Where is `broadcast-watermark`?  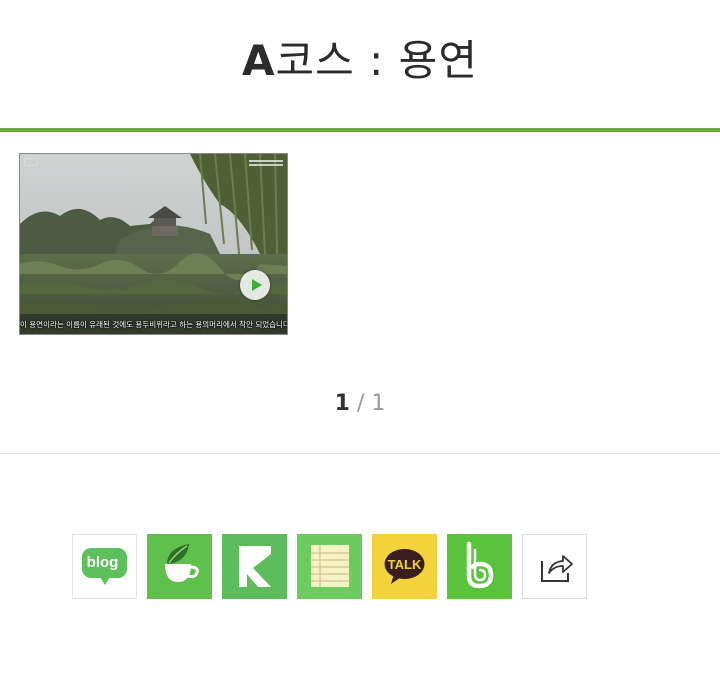
broadcast-watermark is located at coordinates (266, 163).